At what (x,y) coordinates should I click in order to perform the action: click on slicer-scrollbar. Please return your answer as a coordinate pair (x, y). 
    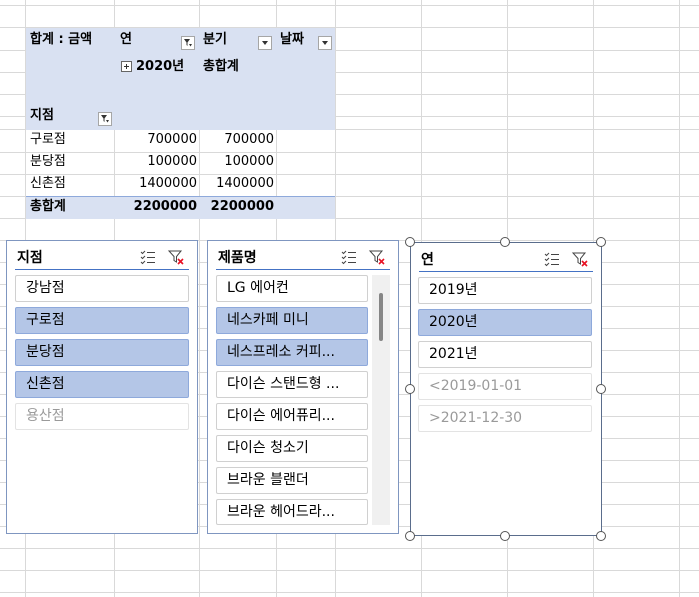
    Looking at the image, I should click on (381, 400).